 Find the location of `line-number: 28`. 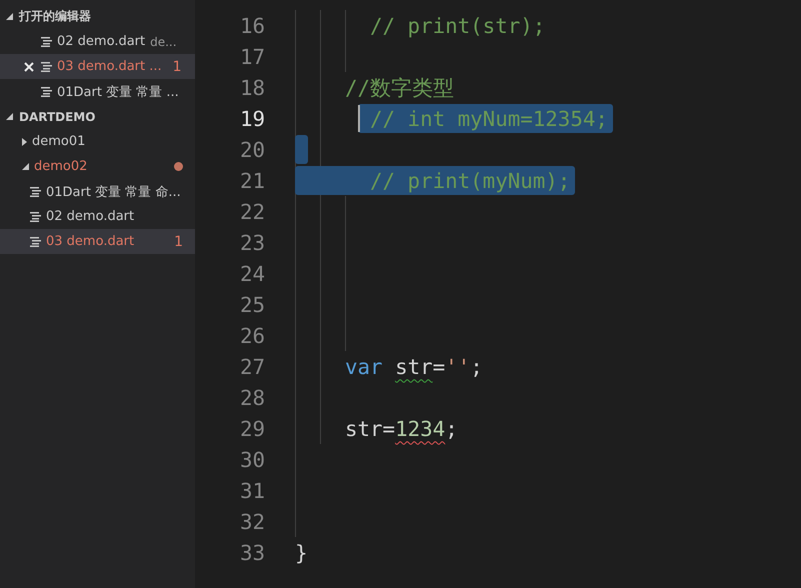

line-number: 28 is located at coordinates (251, 398).